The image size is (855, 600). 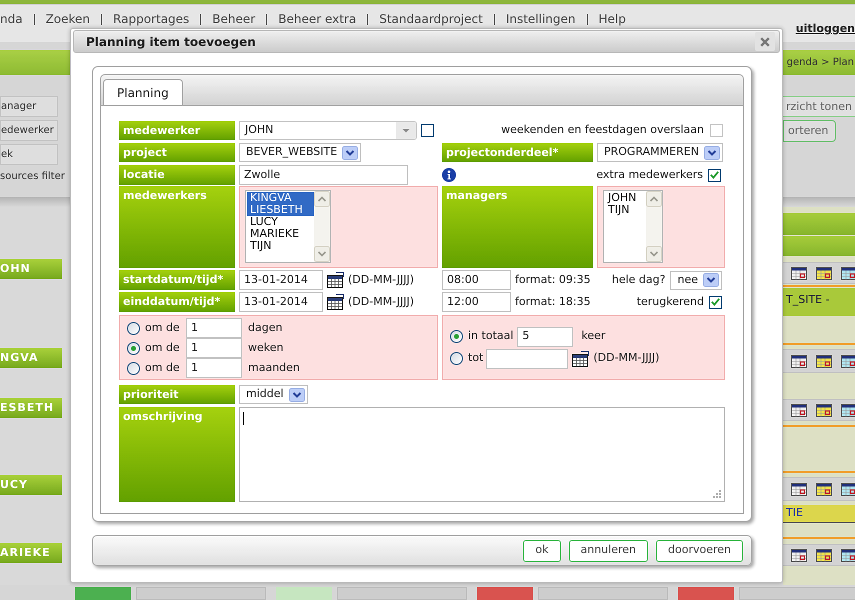 What do you see at coordinates (649, 174) in the screenshot?
I see `checkbox-label: extra medewerkers` at bounding box center [649, 174].